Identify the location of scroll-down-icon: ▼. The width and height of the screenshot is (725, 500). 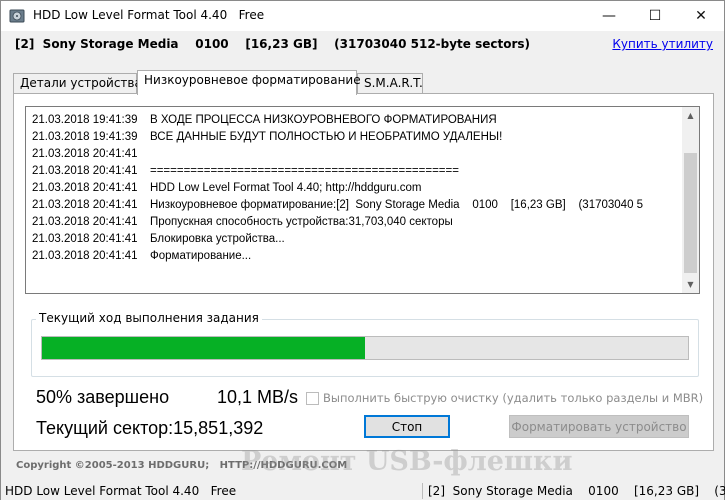
(690, 284).